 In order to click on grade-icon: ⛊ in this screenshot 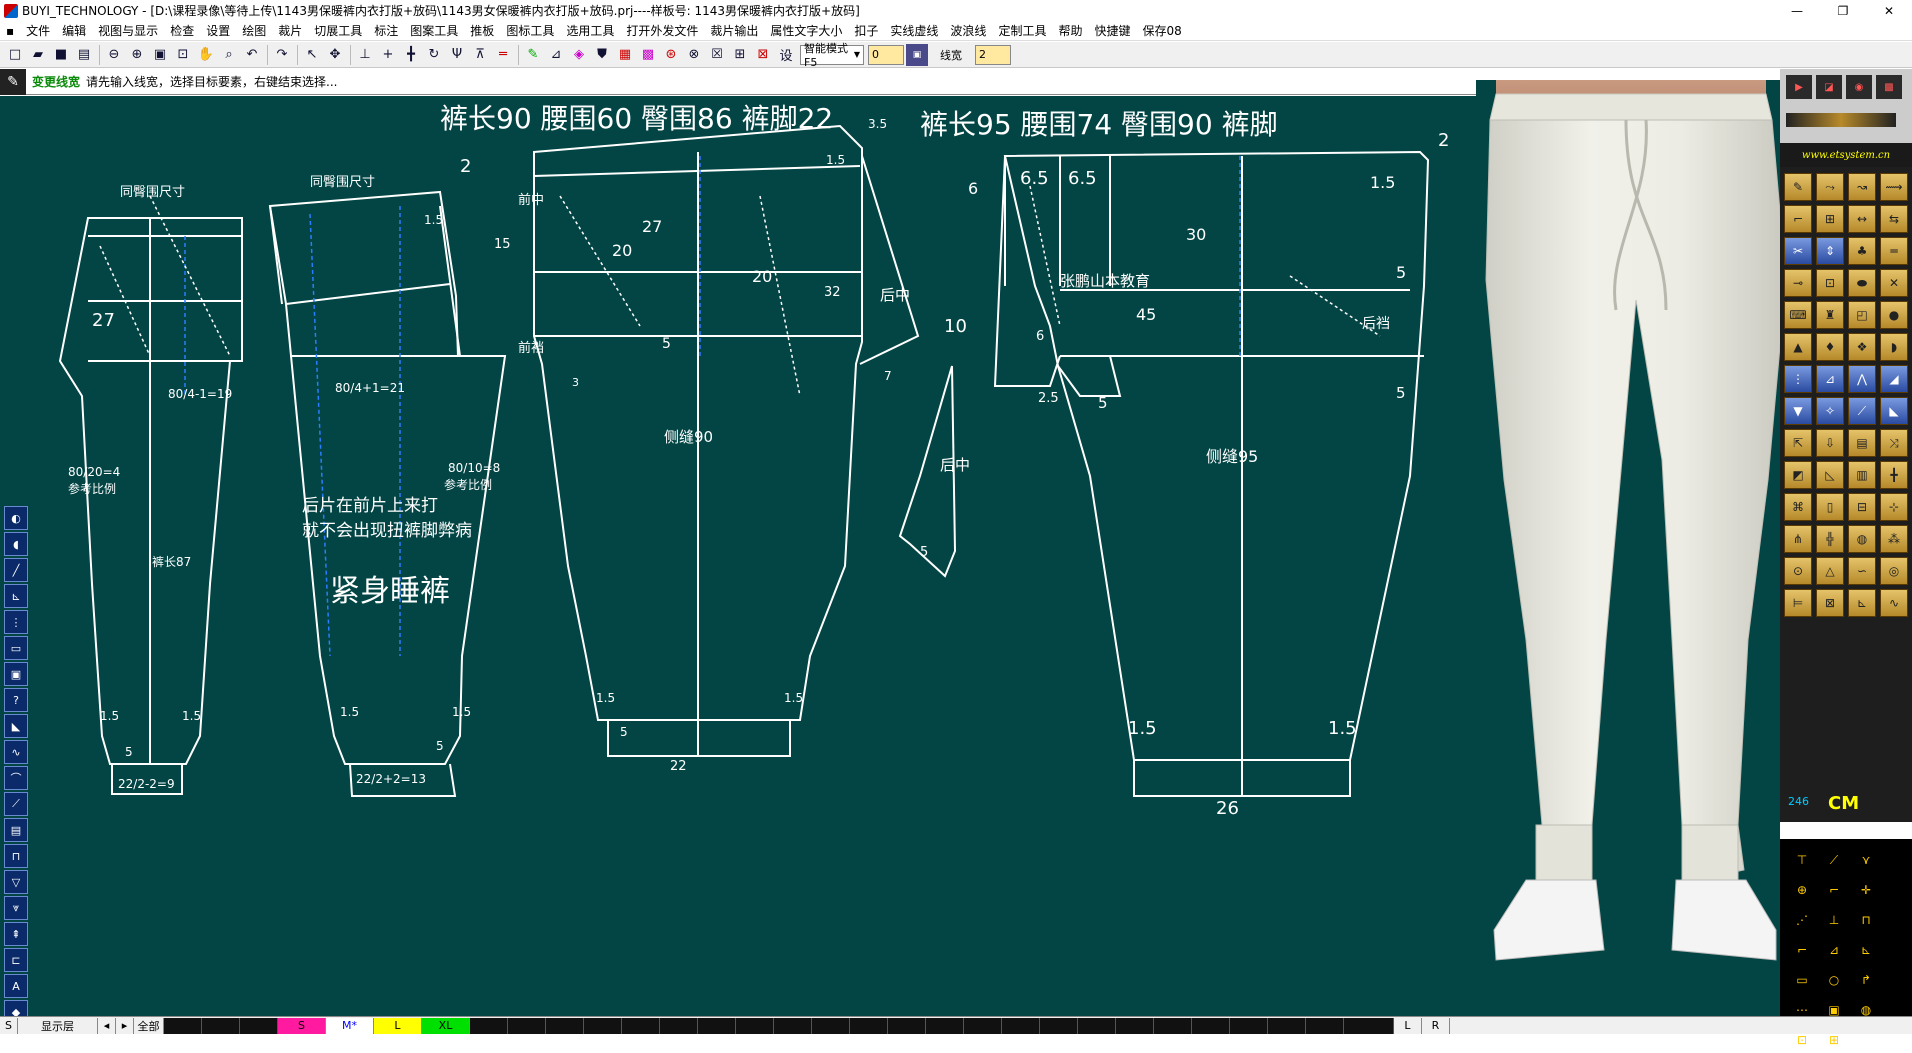, I will do `click(602, 55)`.